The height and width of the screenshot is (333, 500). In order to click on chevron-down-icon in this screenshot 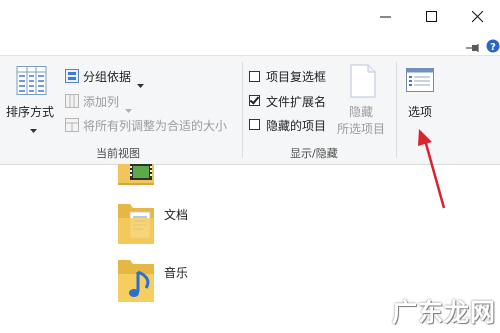, I will do `click(33, 127)`.